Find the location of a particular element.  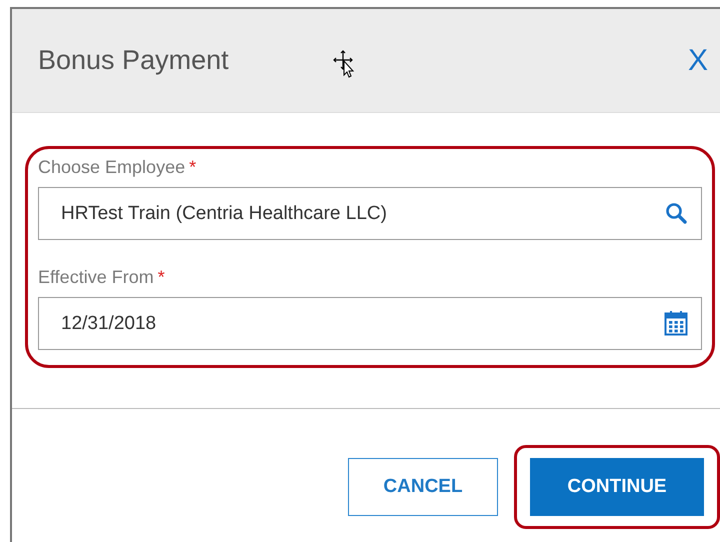

move-cursor-icon is located at coordinates (344, 64).